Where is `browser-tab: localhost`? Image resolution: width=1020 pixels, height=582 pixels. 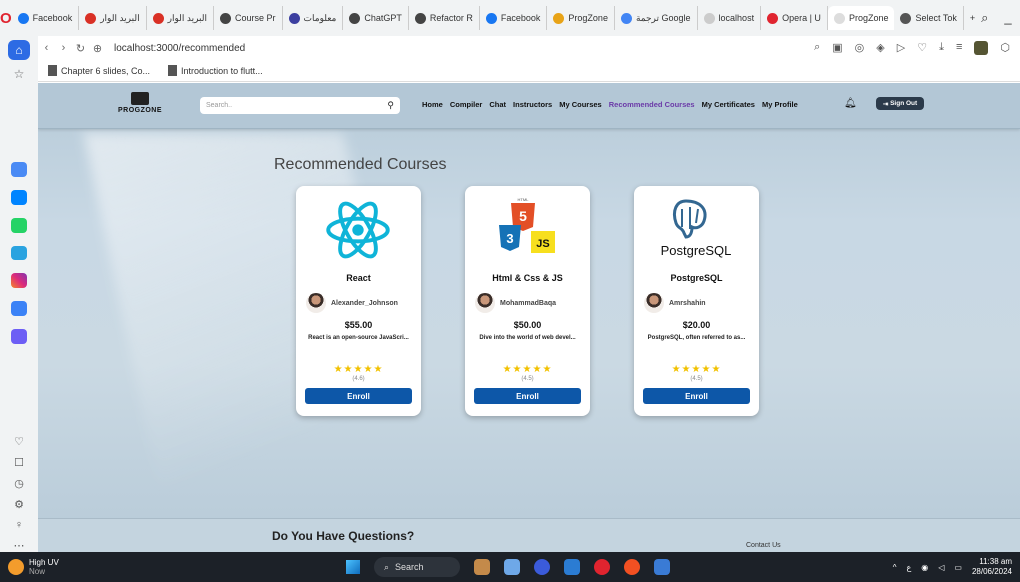 browser-tab: localhost is located at coordinates (730, 18).